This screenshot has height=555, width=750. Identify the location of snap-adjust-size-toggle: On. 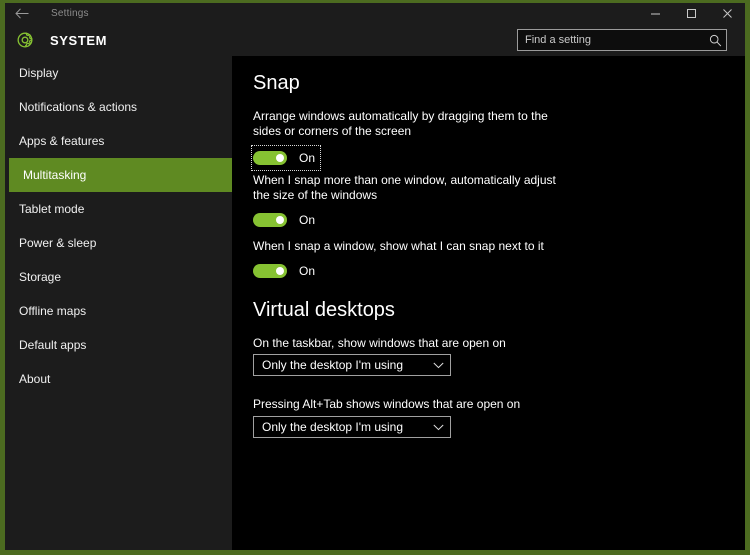
(286, 220).